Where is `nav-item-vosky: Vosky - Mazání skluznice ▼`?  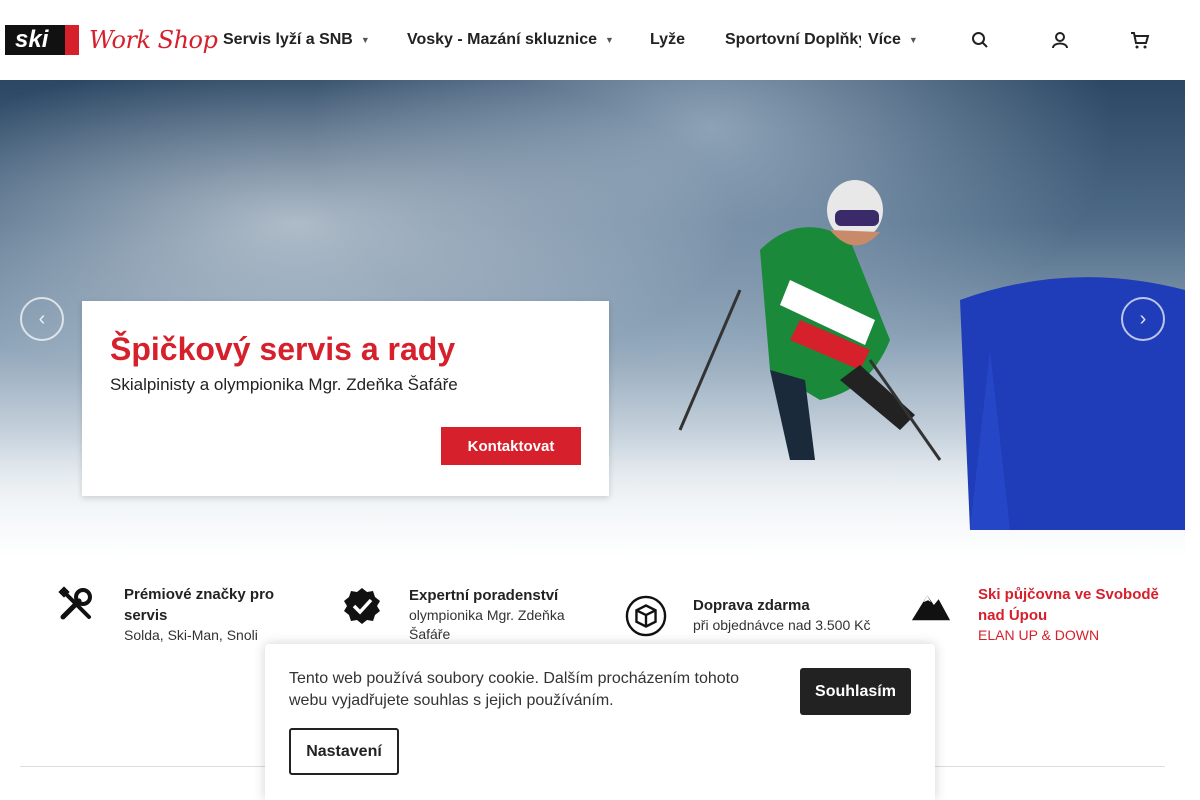 nav-item-vosky: Vosky - Mazání skluznice ▼ is located at coordinates (510, 40).